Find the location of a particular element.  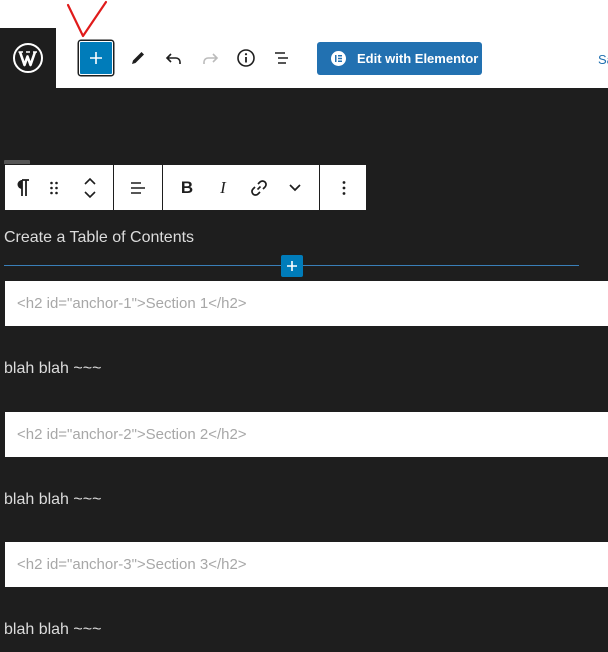

between-block-inserter is located at coordinates (292, 266).